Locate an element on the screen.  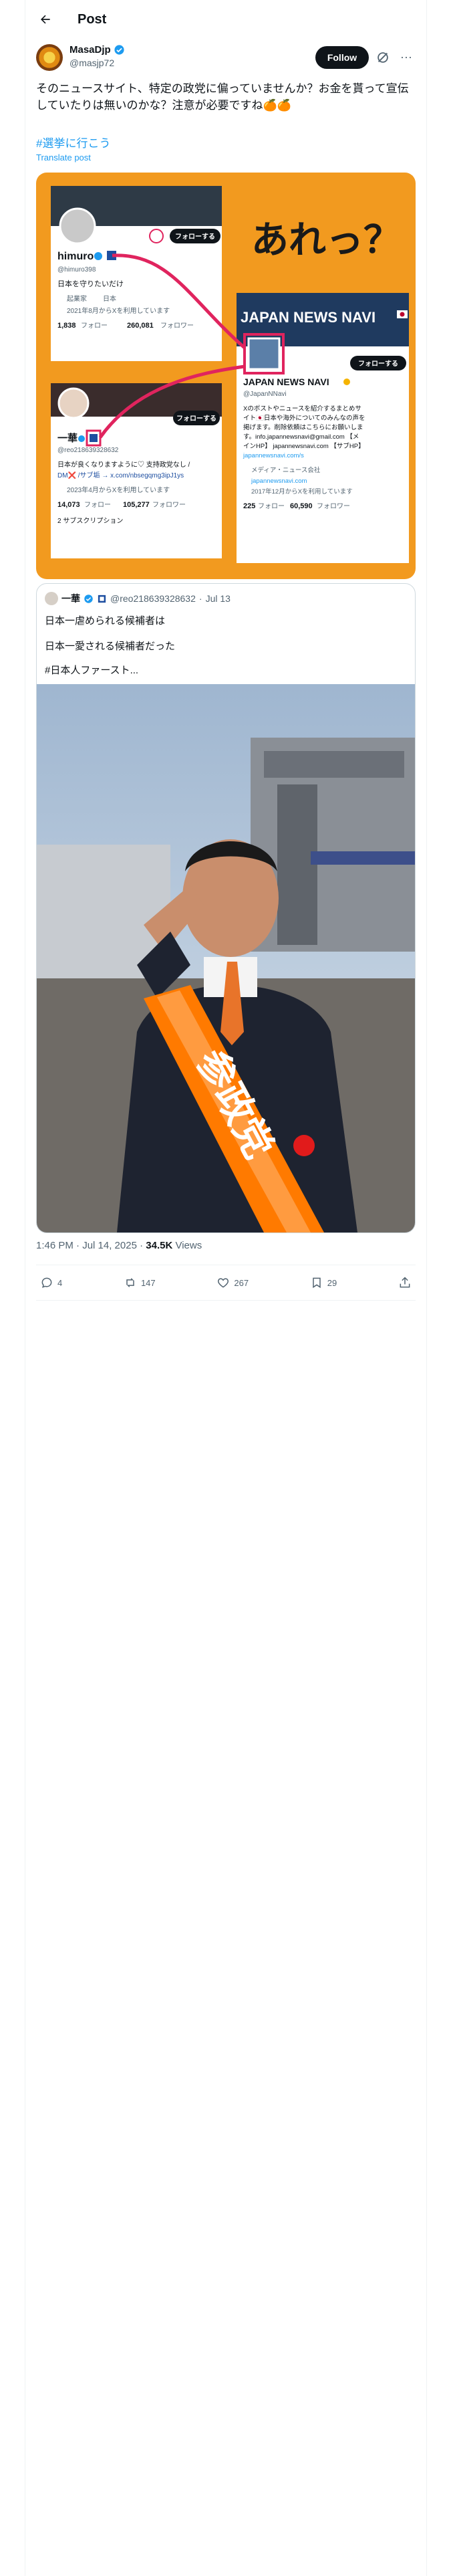
reply-count: 4 is located at coordinates (60, 1283).